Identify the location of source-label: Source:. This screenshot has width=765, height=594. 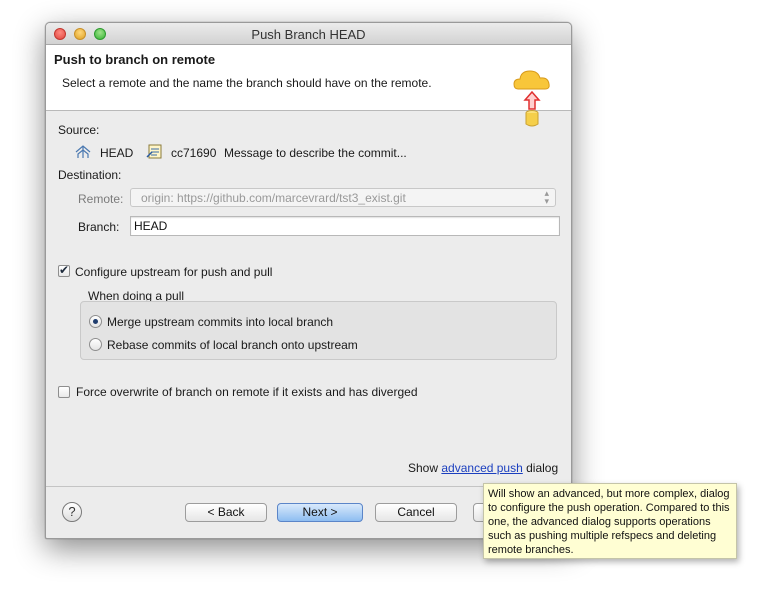
(79, 130).